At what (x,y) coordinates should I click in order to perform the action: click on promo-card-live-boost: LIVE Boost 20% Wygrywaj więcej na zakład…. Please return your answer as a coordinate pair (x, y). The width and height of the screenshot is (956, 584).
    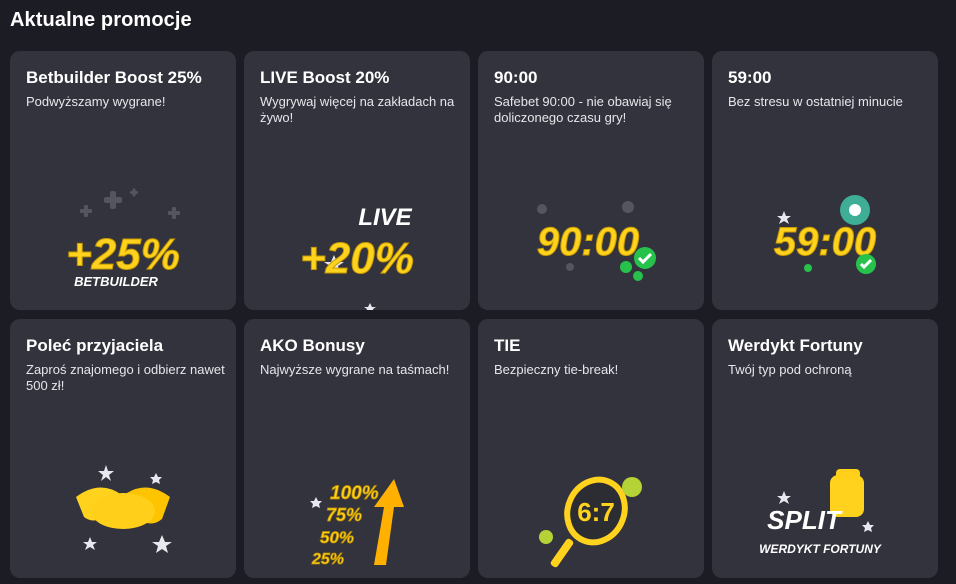
    Looking at the image, I should click on (357, 180).